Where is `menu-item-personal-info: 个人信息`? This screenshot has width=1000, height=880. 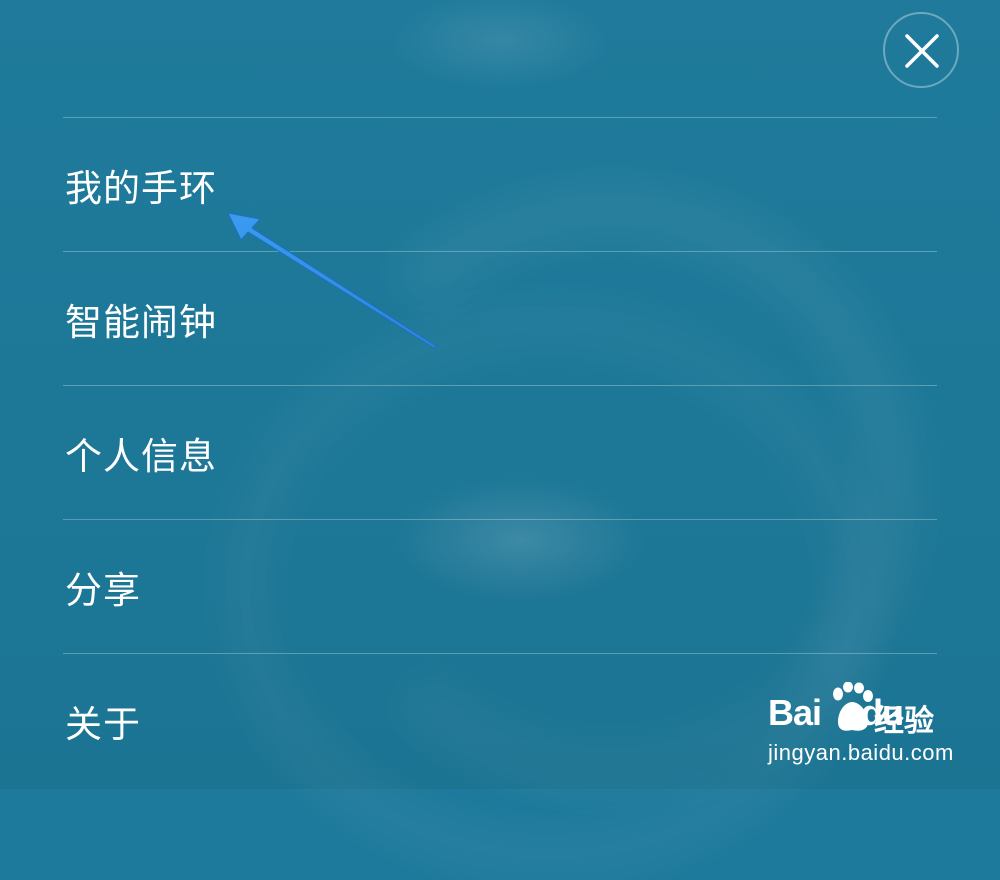
menu-item-personal-info: 个人信息 is located at coordinates (500, 452).